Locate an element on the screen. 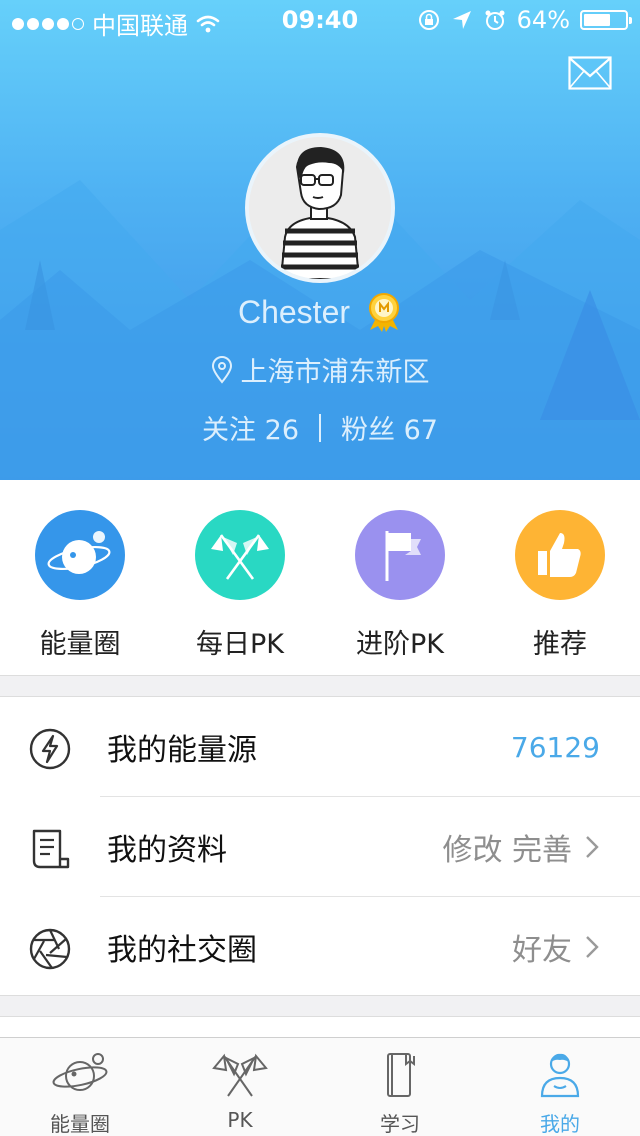 Image resolution: width=640 pixels, height=1136 pixels. tab-label: PK is located at coordinates (240, 1120).